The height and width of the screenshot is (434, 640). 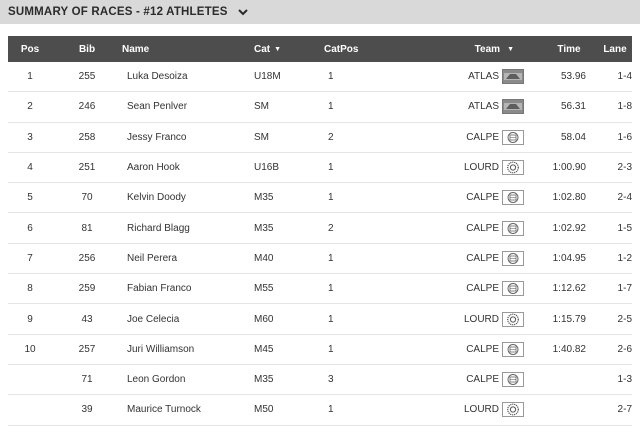 I want to click on team-name: ATLAS, so click(x=483, y=77).